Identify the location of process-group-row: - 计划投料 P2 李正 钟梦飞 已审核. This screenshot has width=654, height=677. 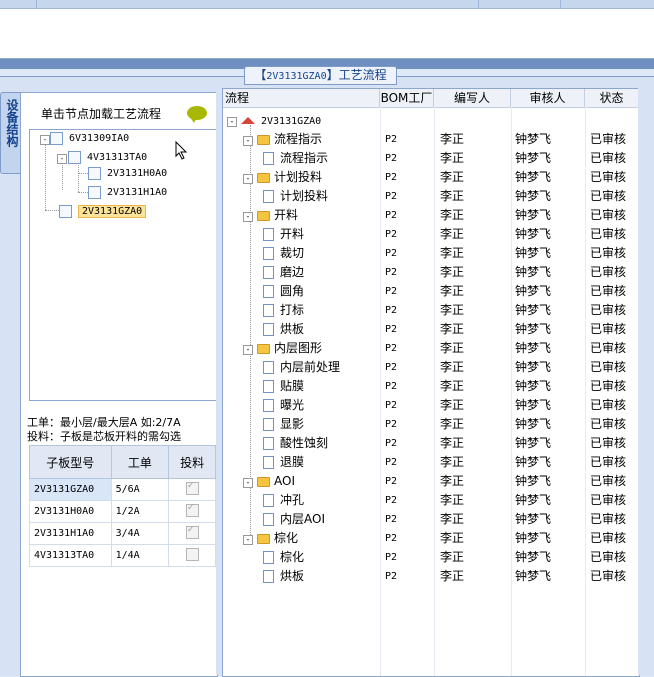
(431, 177).